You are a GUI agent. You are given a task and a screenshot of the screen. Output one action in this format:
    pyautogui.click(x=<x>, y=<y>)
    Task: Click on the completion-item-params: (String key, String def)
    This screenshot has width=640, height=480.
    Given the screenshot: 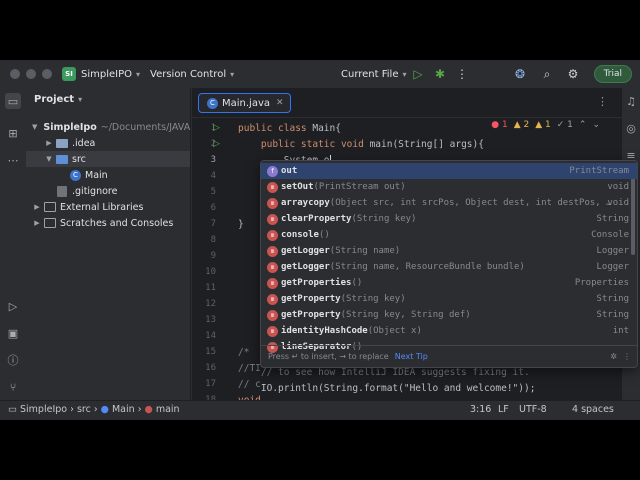 What is the action you would take?
    pyautogui.click(x=405, y=315)
    